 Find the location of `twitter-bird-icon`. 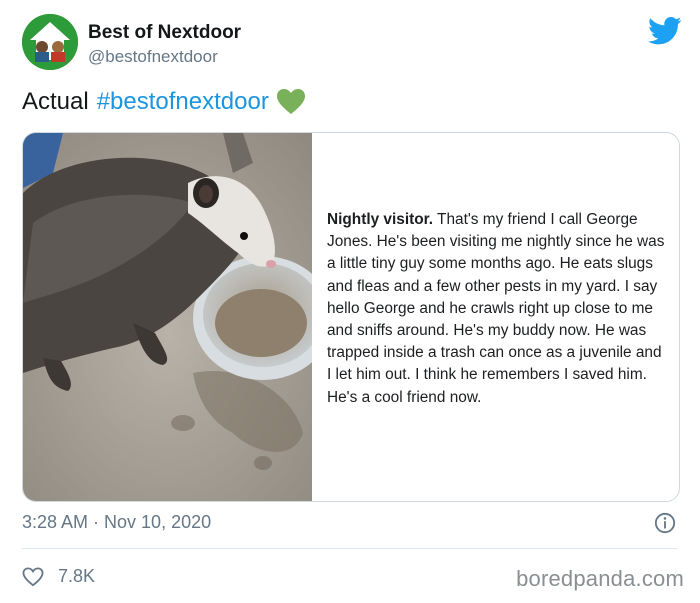

twitter-bird-icon is located at coordinates (665, 31).